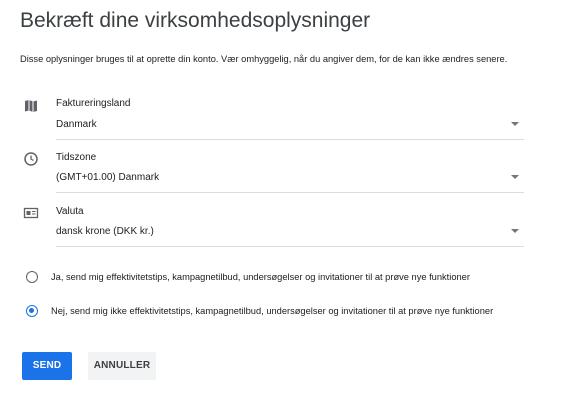 The width and height of the screenshot is (562, 400). Describe the element at coordinates (290, 182) in the screenshot. I see `timezone-select: (GMT+01.00) Danmark` at that location.